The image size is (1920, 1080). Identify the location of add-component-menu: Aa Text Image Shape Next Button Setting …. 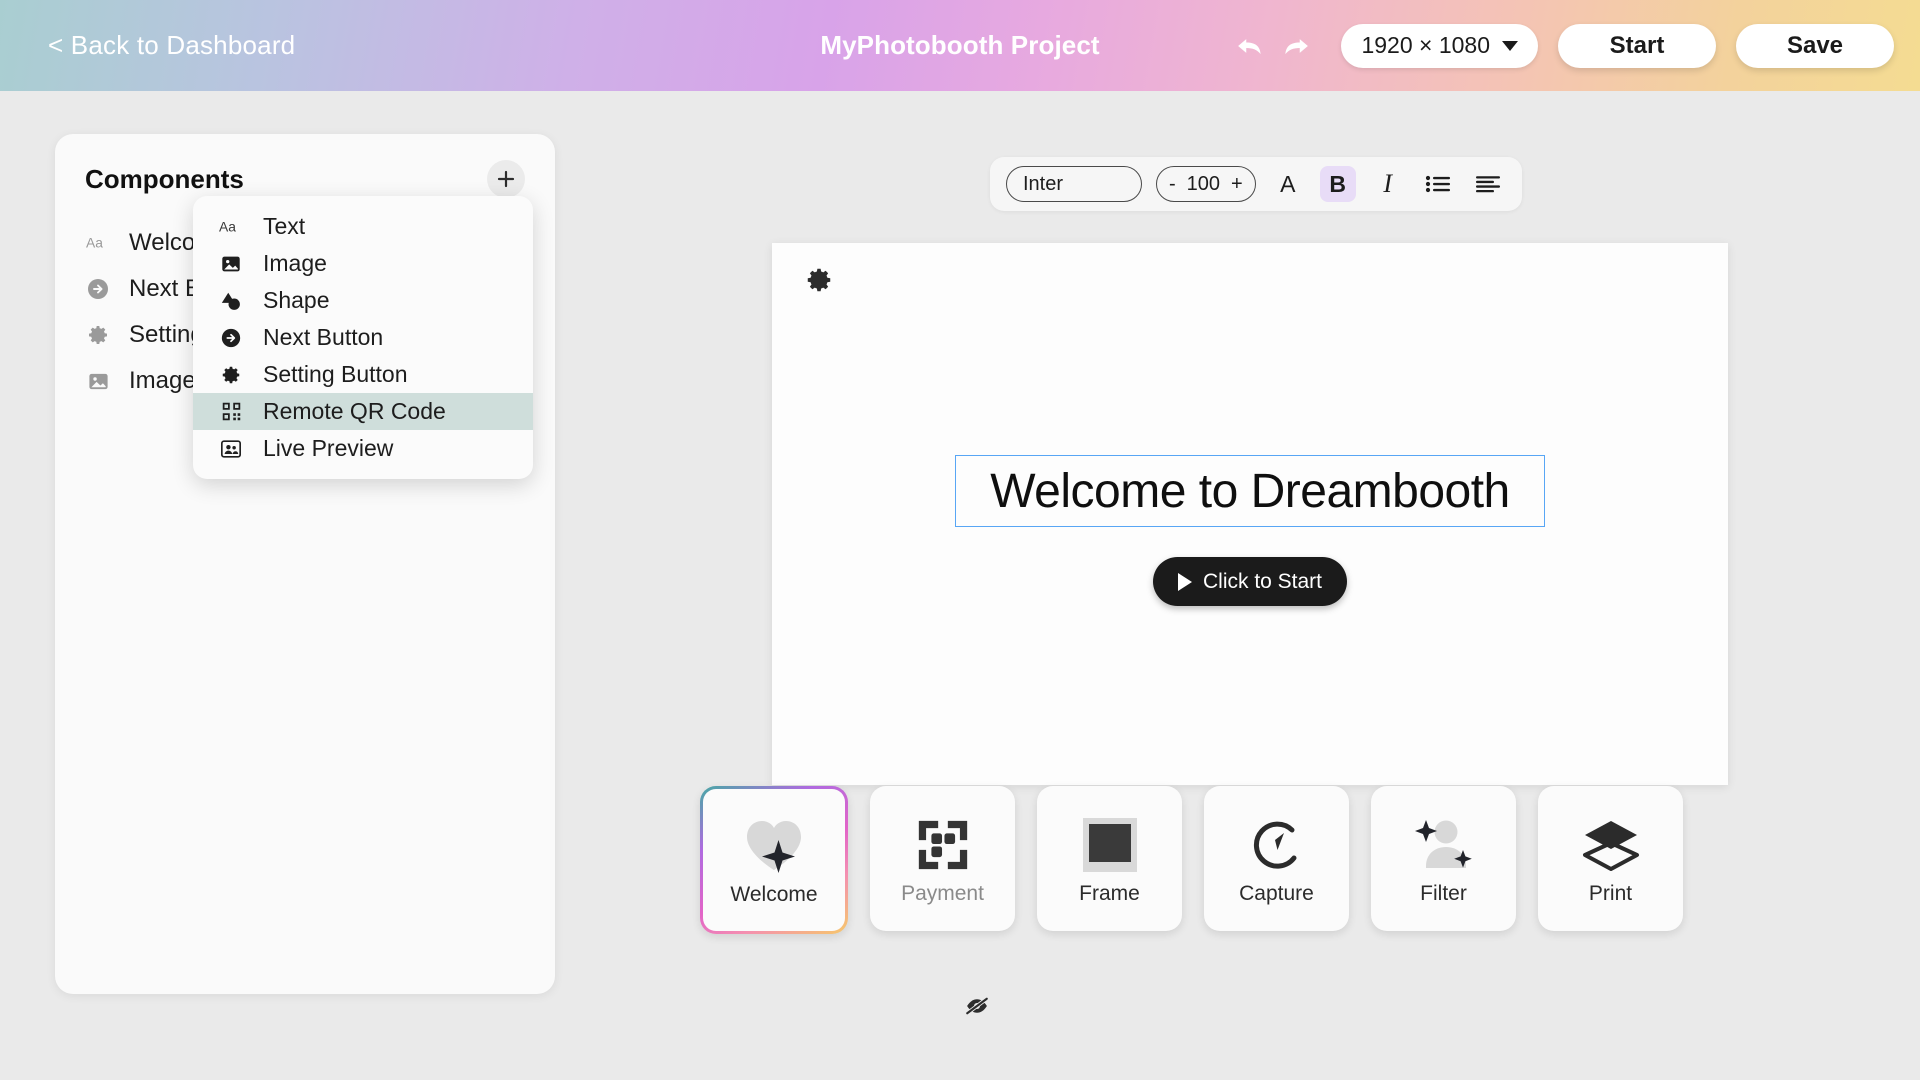
(363, 337).